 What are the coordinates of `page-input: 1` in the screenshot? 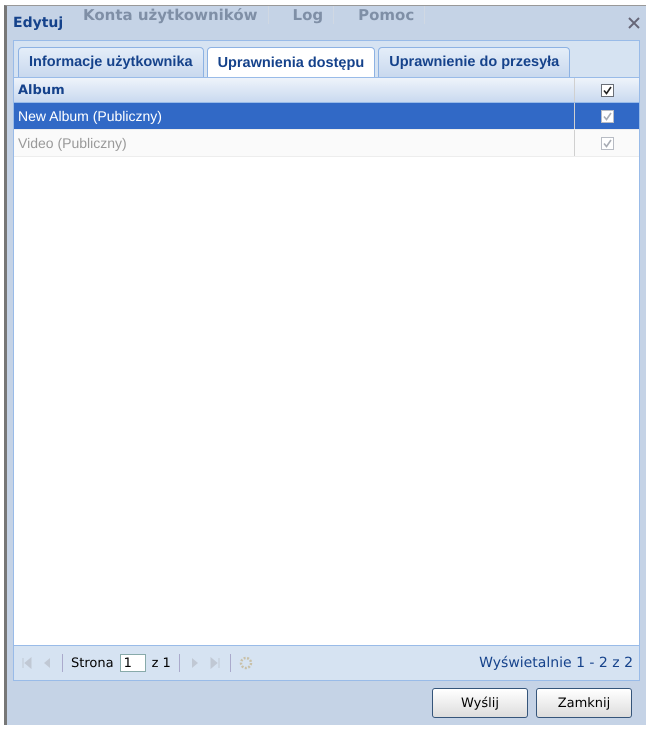 It's located at (133, 663).